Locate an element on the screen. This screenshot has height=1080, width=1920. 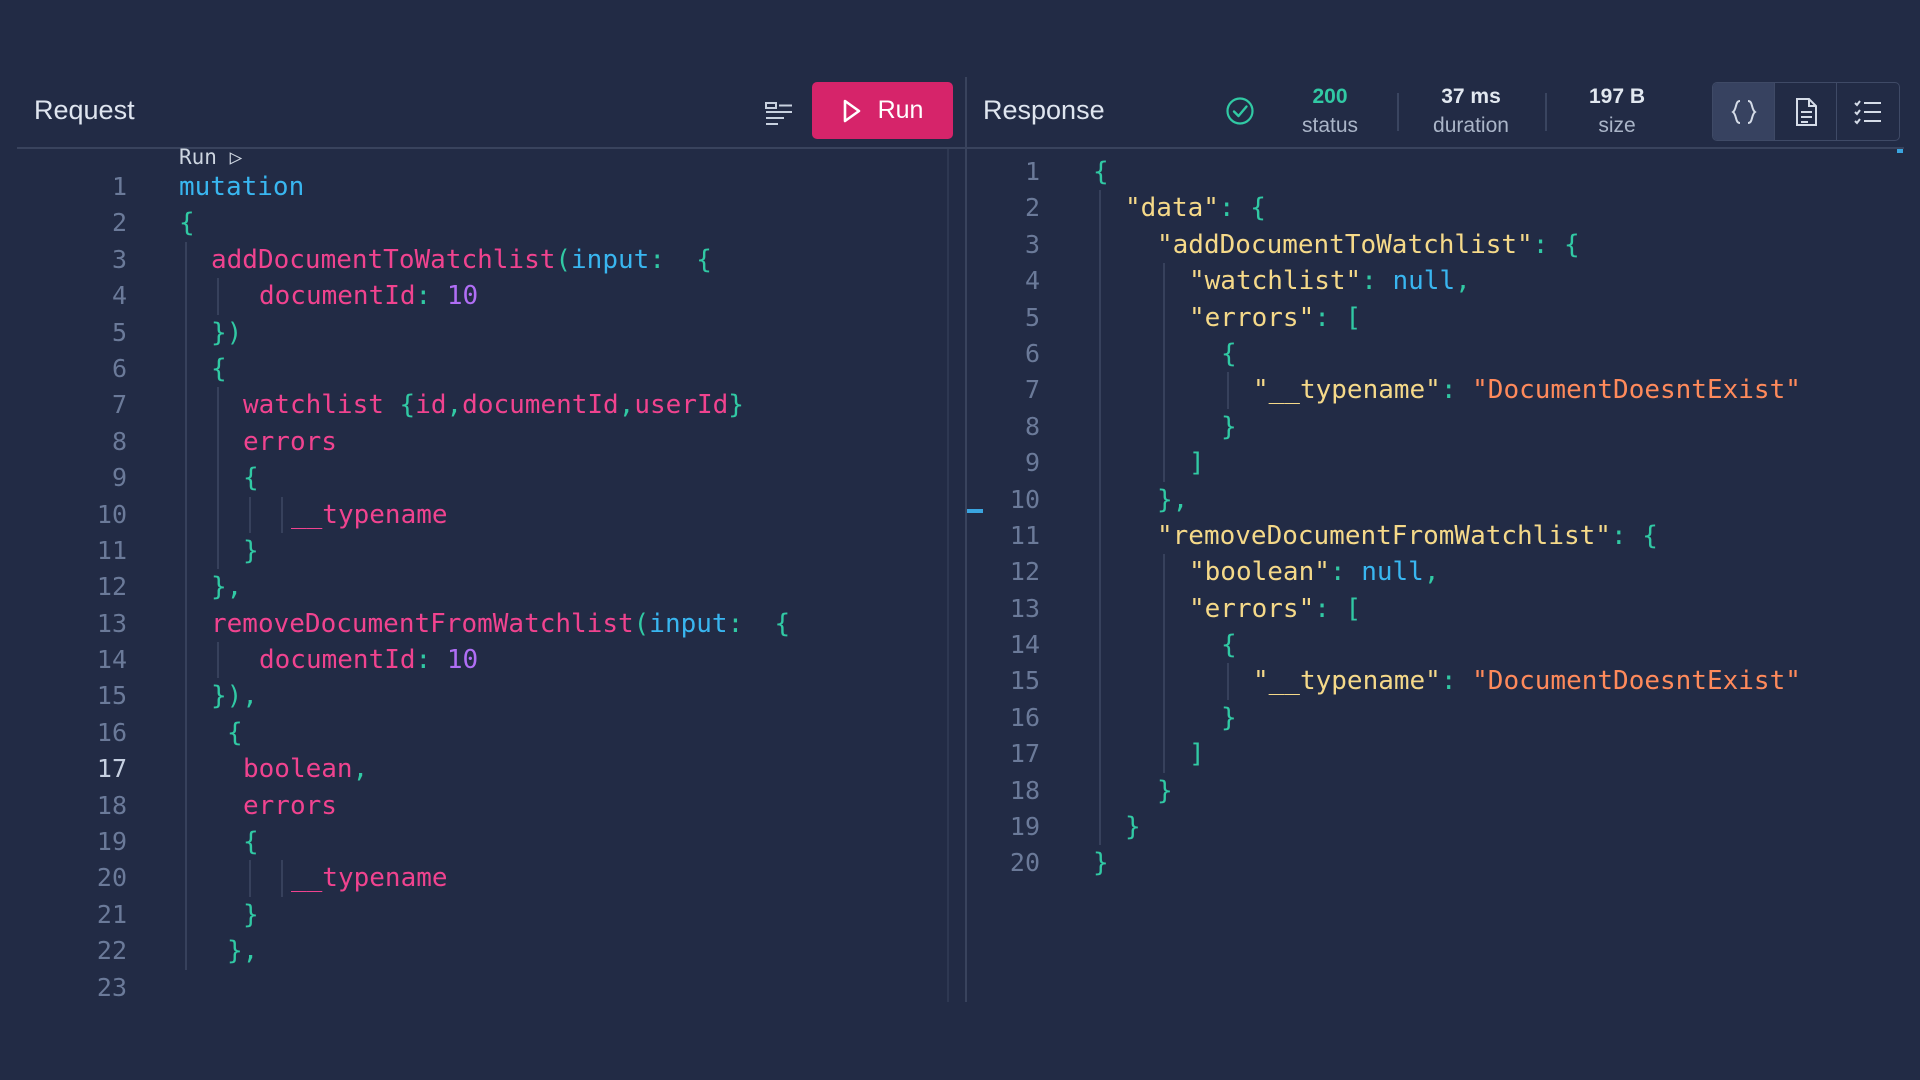
line-number: 10 is located at coordinates (111, 514).